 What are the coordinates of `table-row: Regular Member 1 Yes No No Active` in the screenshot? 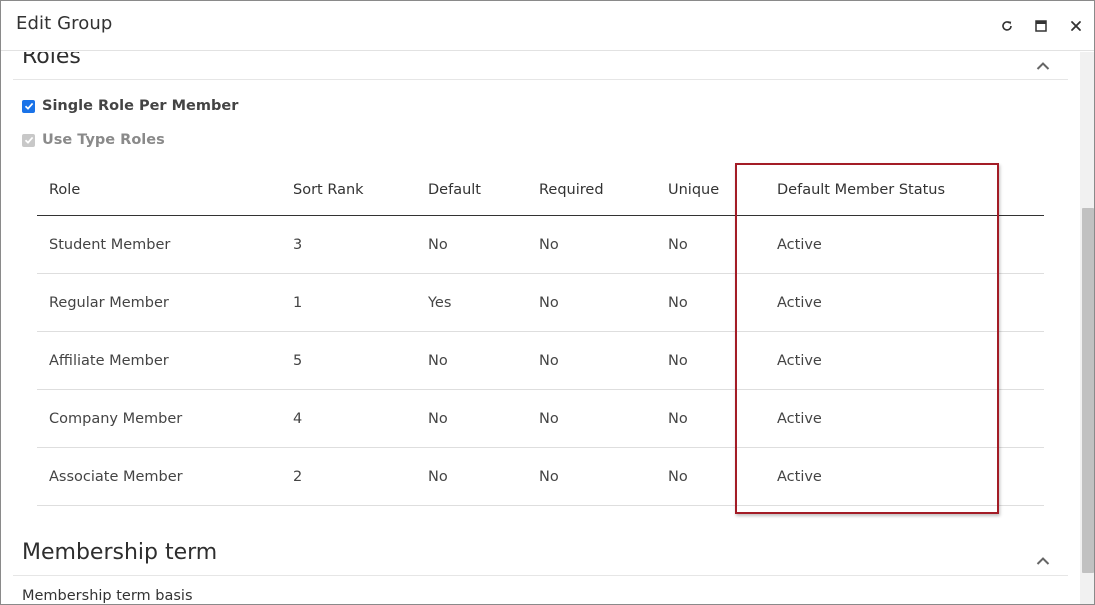 It's located at (540, 303).